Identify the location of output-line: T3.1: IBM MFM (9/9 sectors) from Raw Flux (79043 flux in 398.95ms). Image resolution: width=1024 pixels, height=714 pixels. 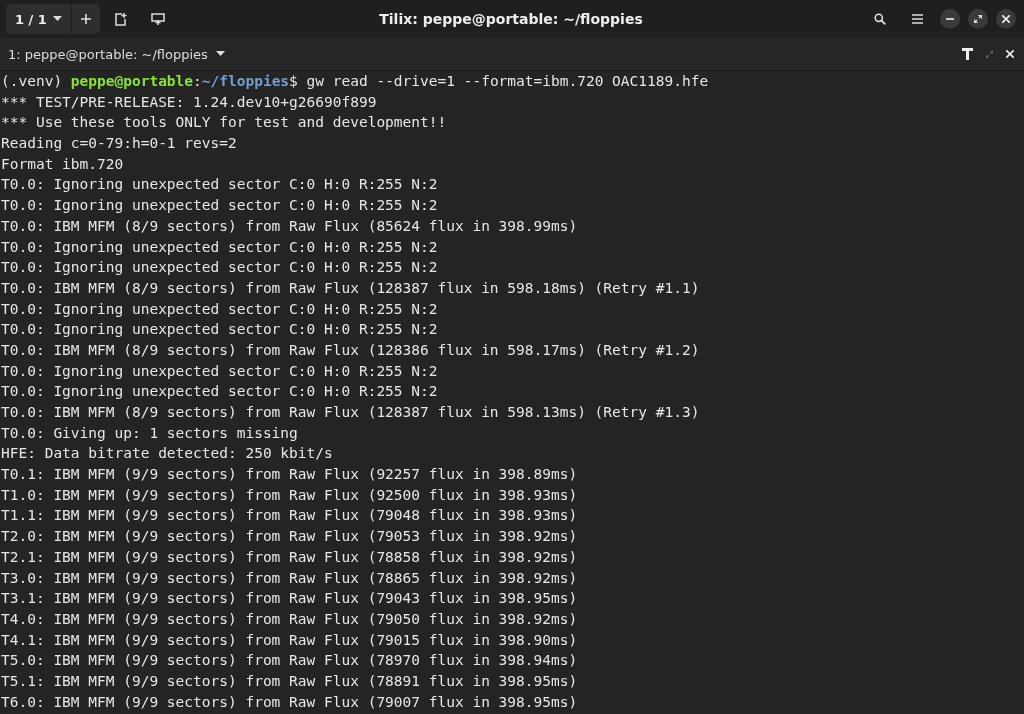
(289, 599).